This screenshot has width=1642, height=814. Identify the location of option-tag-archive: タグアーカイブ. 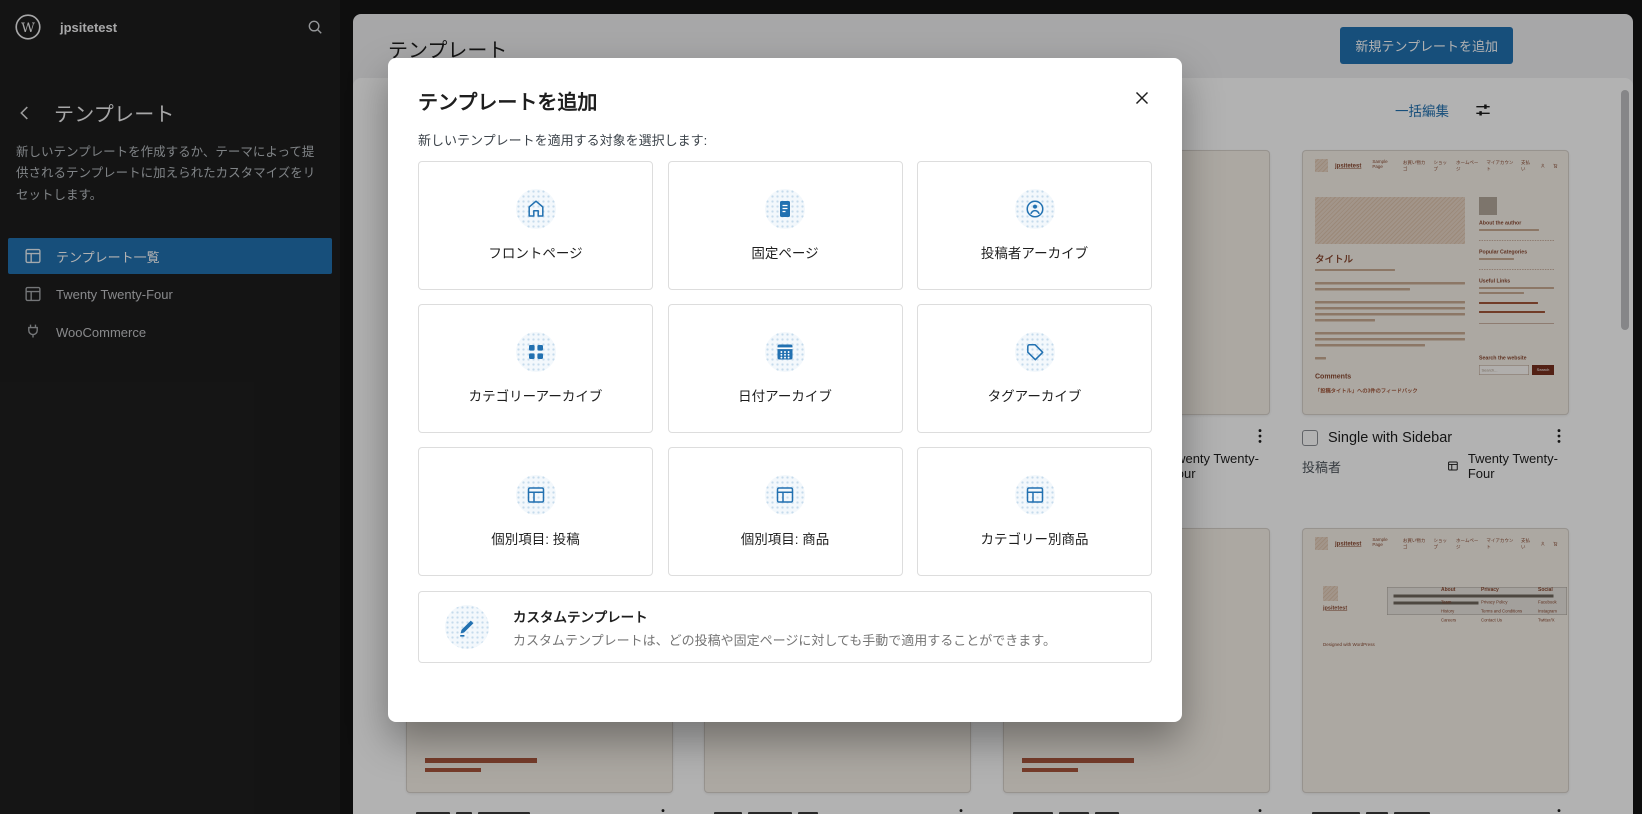
(1034, 368).